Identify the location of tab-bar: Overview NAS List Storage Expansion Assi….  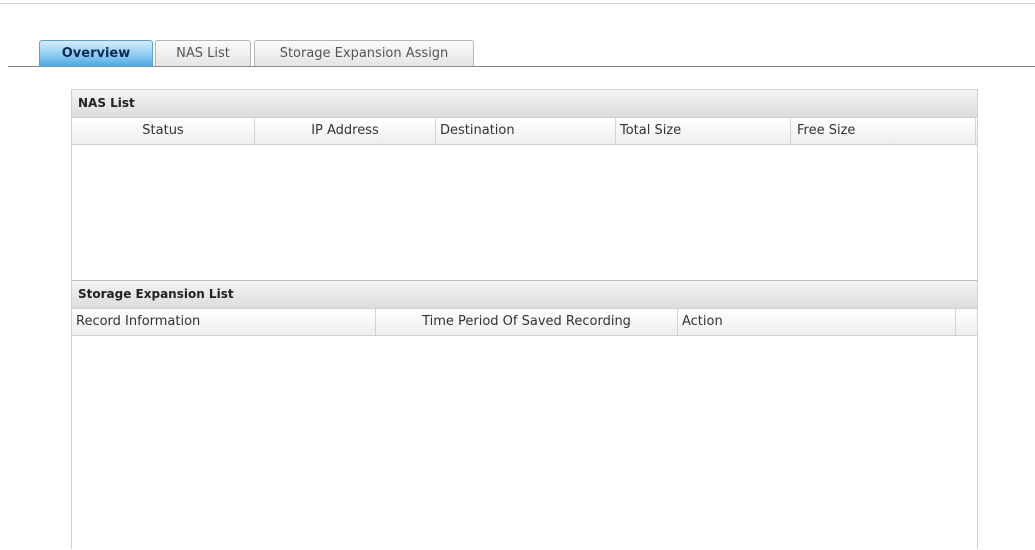
(517, 53).